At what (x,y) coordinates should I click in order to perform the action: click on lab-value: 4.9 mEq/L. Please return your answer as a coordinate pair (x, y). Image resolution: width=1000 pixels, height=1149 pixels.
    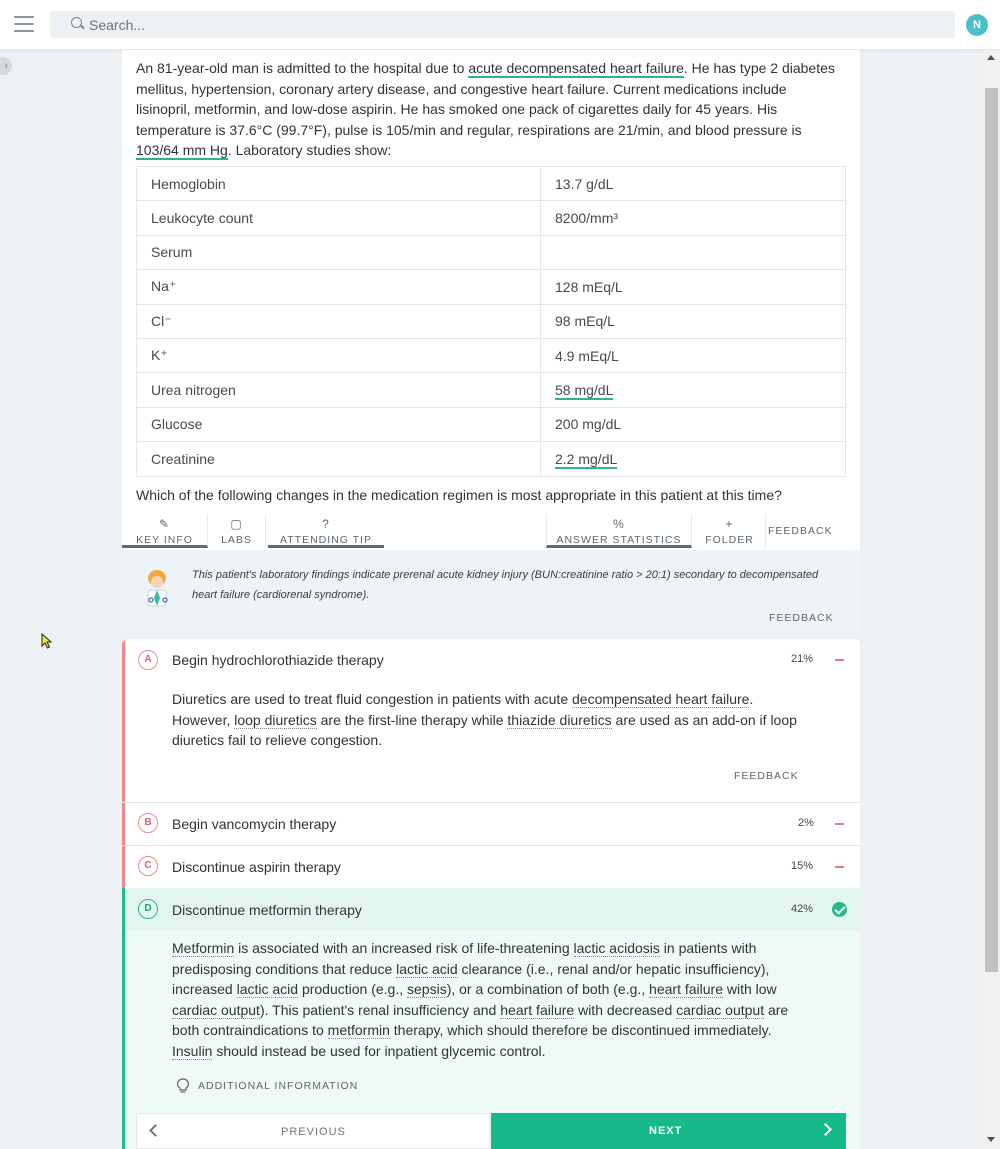
    Looking at the image, I should click on (693, 355).